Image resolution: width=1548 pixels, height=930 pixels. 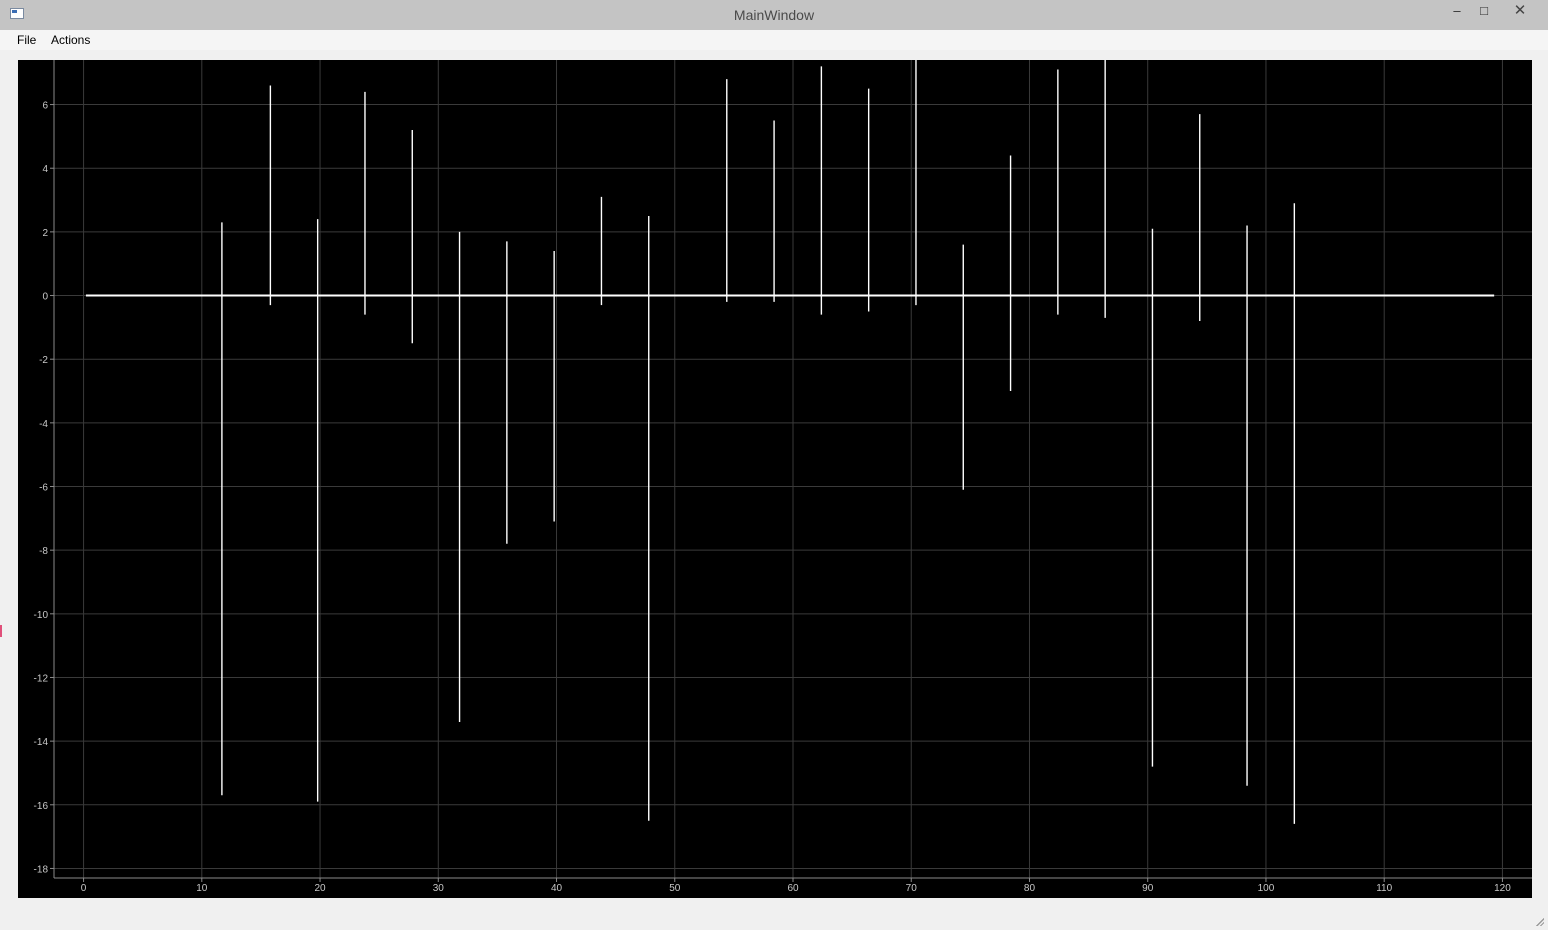 I want to click on title-bar: MainWindow – □ ✕, so click(x=774, y=15).